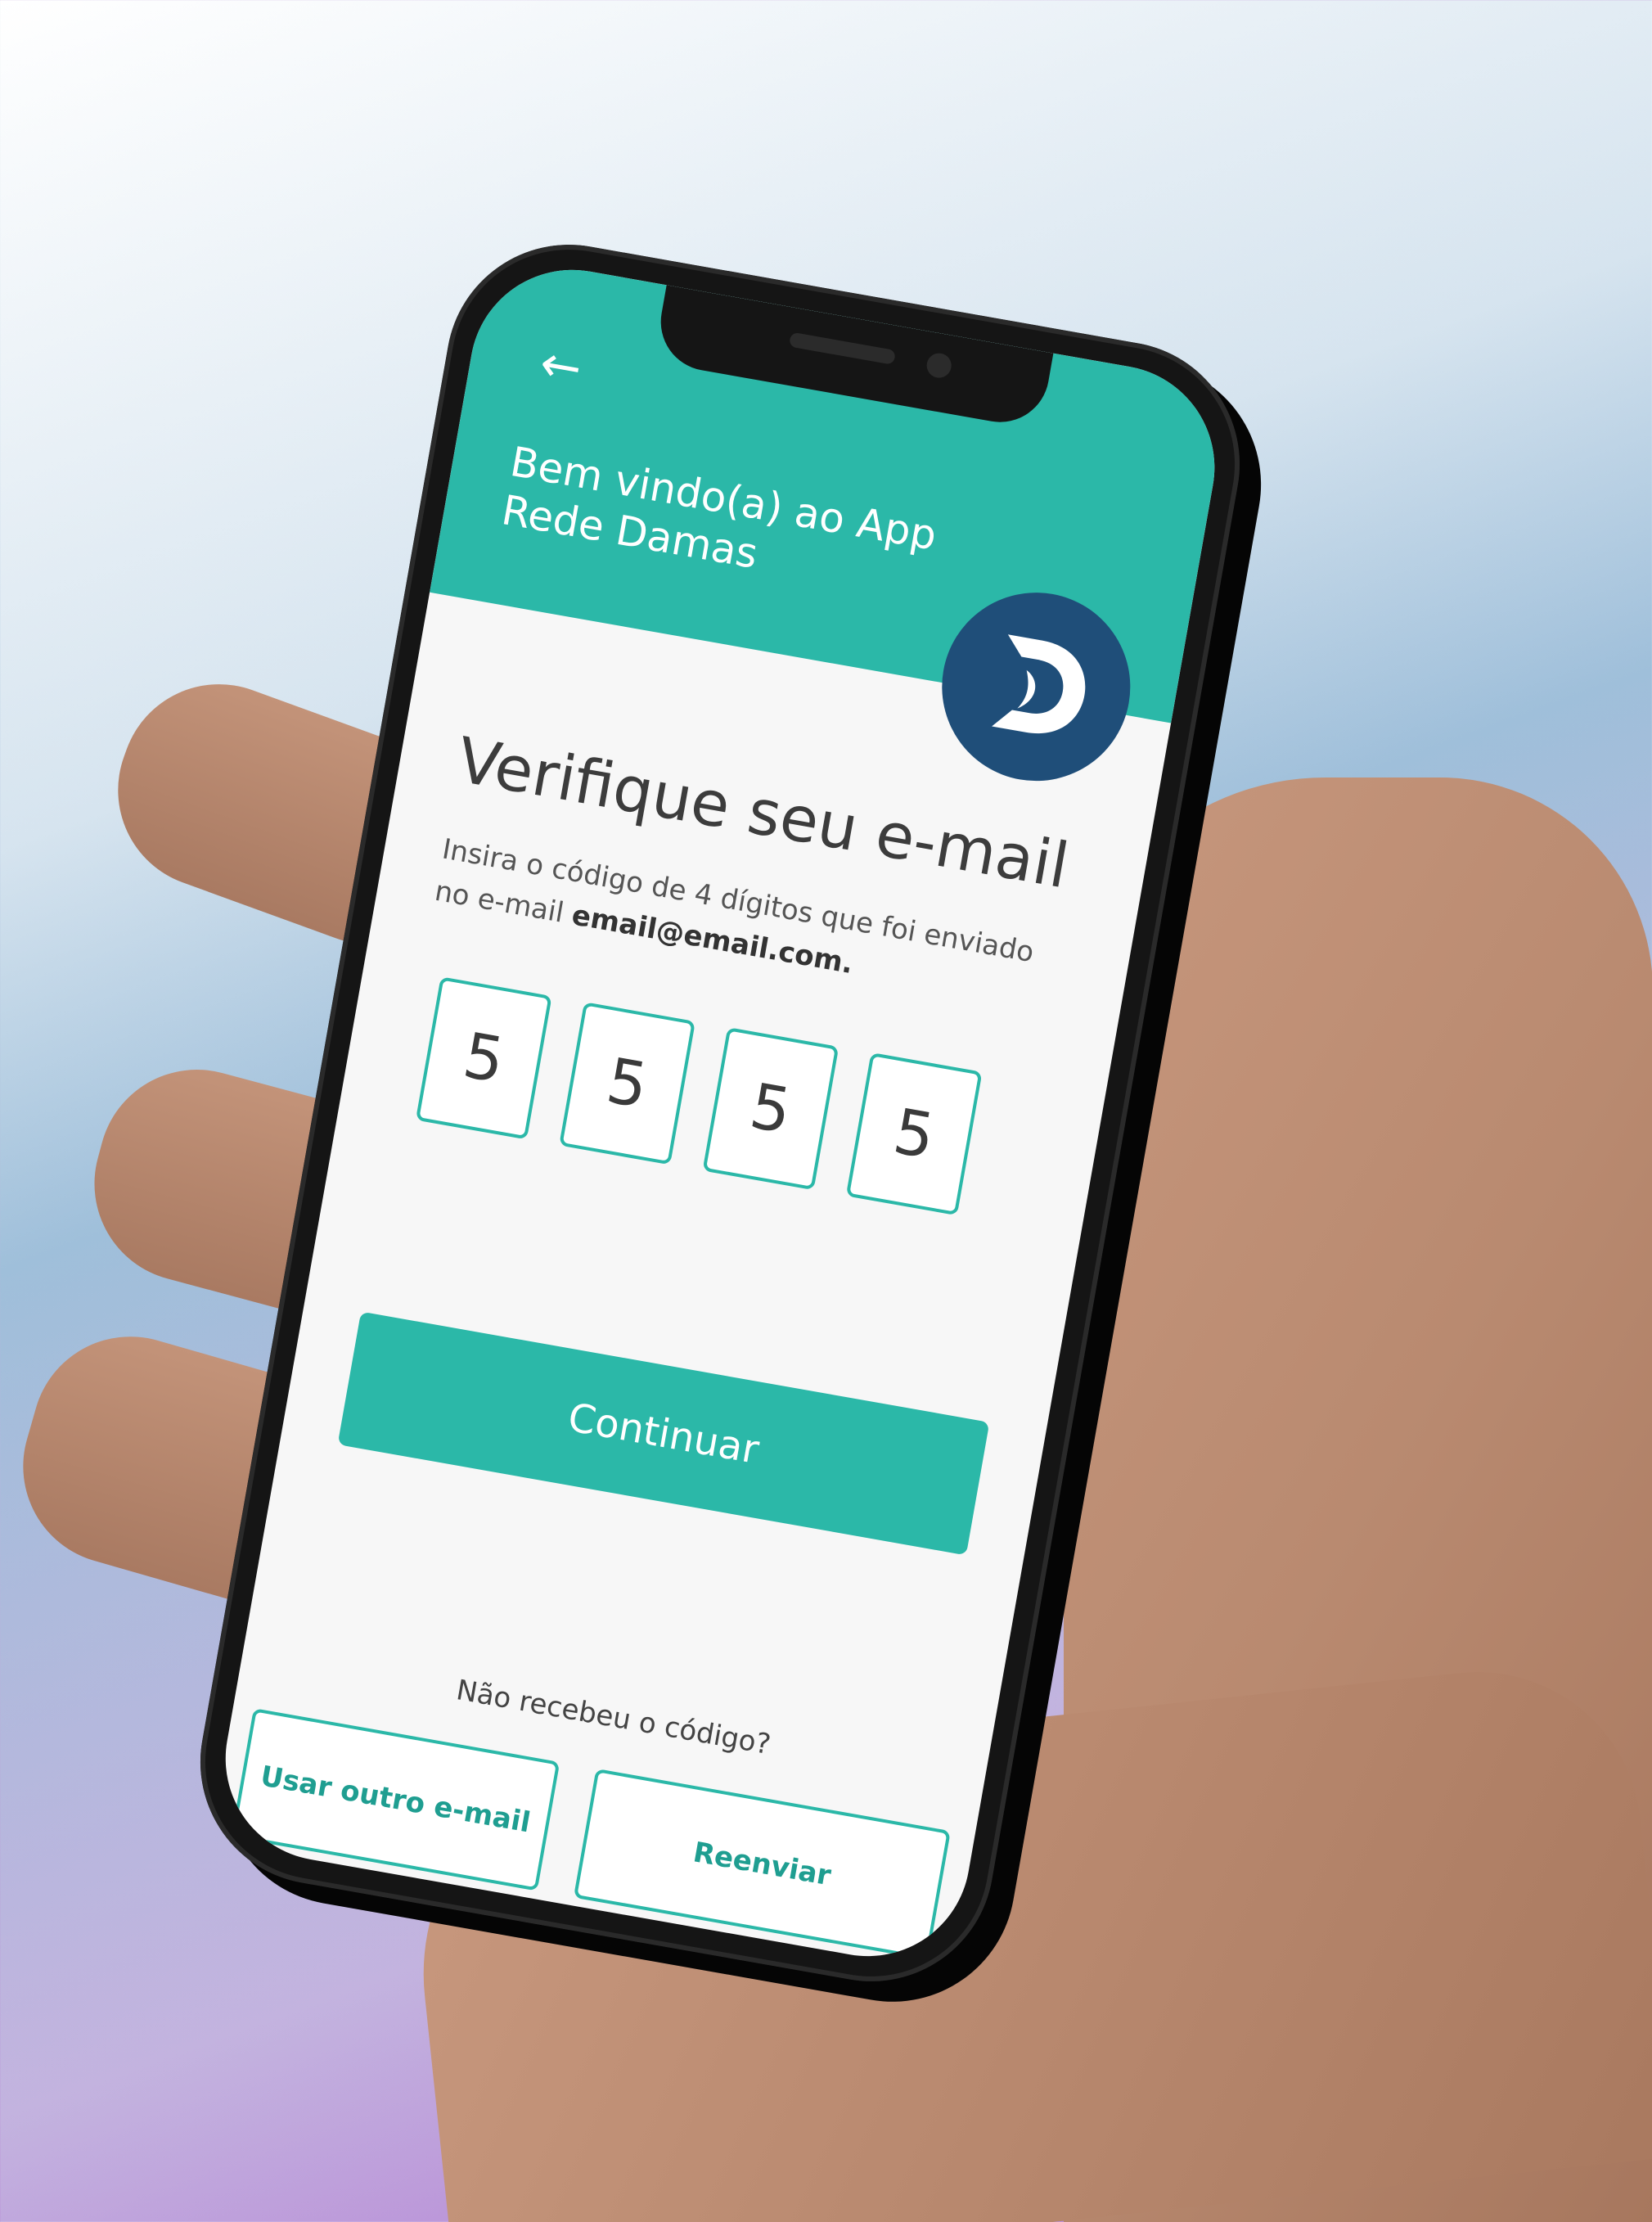 The height and width of the screenshot is (2222, 1652). Describe the element at coordinates (483, 1058) in the screenshot. I see `code-digit-1: 5` at that location.